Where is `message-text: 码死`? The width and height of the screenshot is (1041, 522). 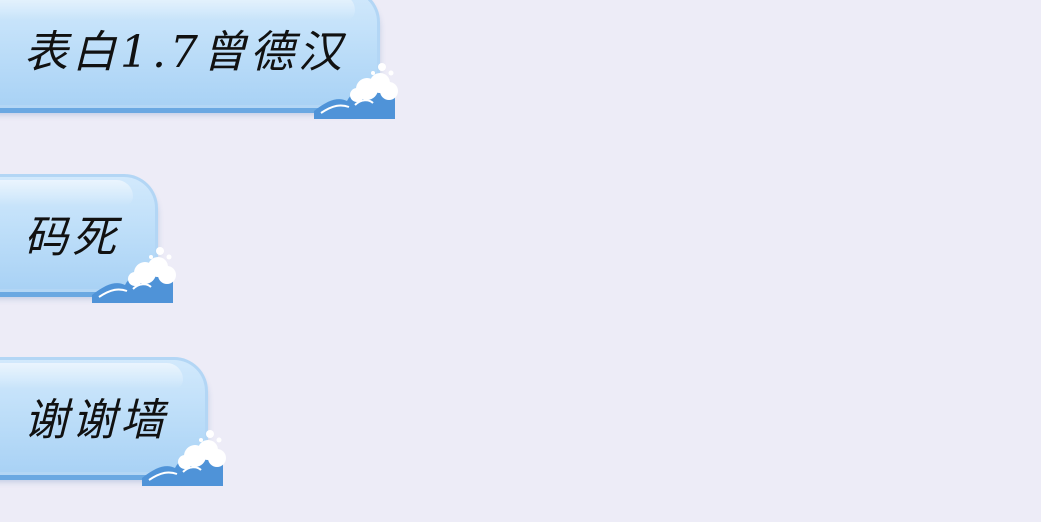 message-text: 码死 is located at coordinates (72, 237).